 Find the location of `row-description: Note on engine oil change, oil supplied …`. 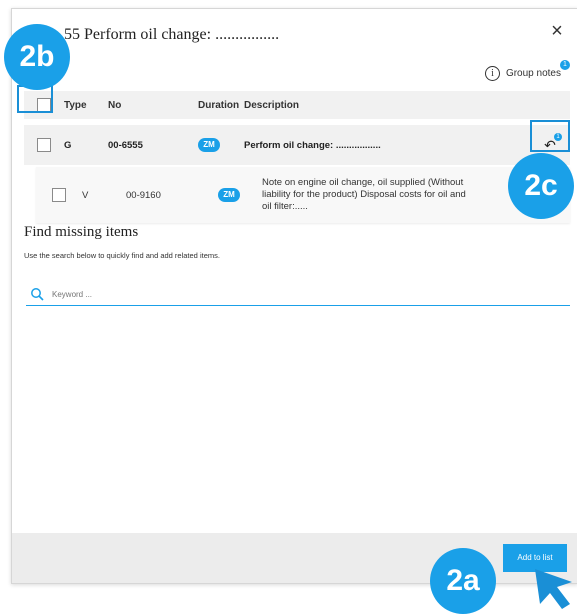

row-description: Note on engine oil change, oil supplied … is located at coordinates (364, 194).